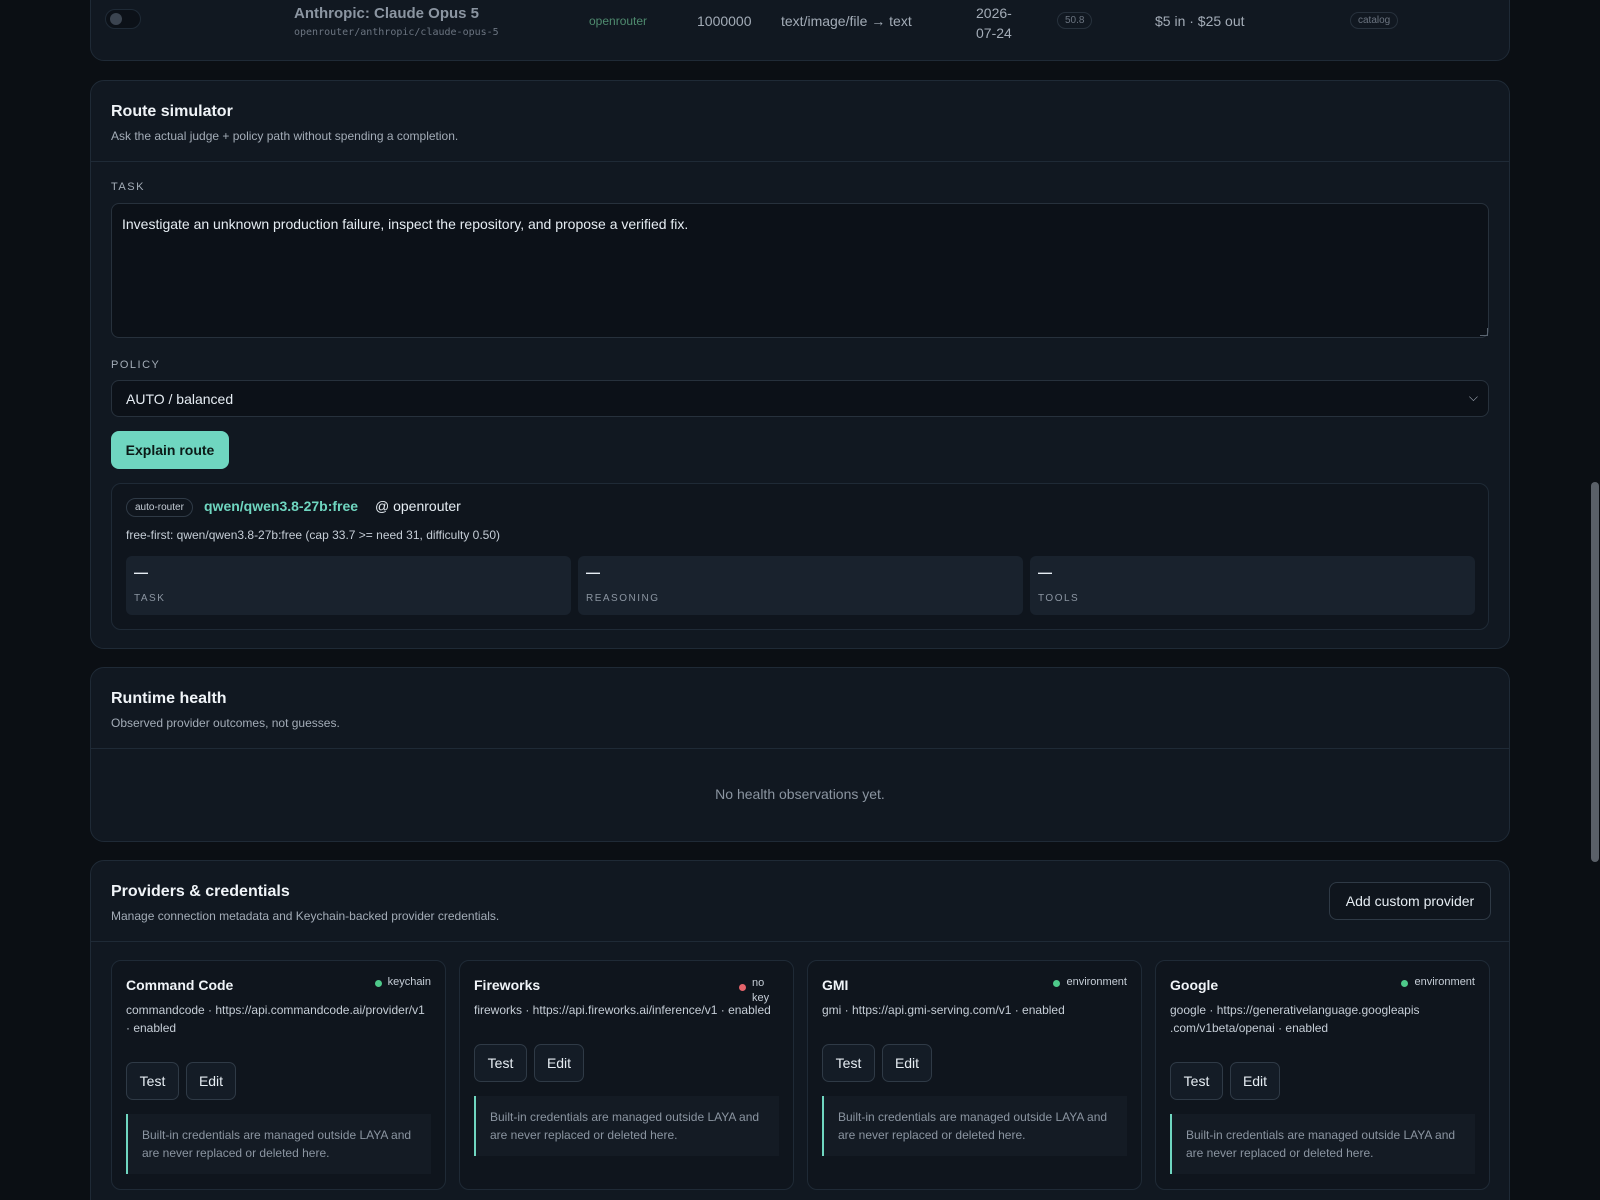  What do you see at coordinates (1200, 21) in the screenshot?
I see `model-price: $5 in · $25 out` at bounding box center [1200, 21].